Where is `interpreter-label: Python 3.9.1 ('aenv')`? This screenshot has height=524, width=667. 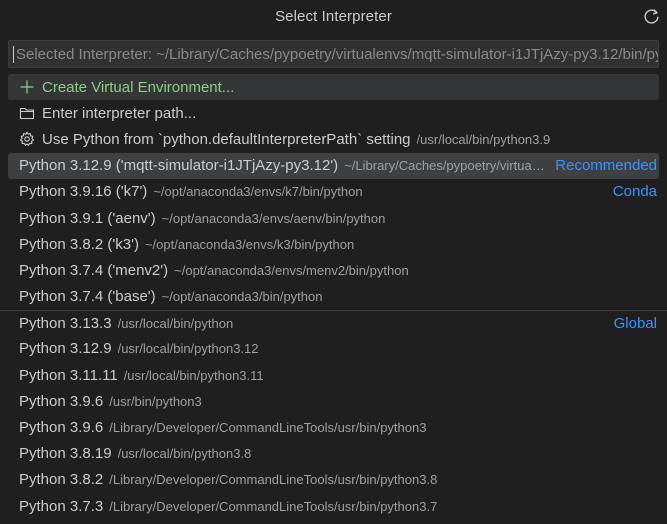 interpreter-label: Python 3.9.1 ('aenv') is located at coordinates (87, 218).